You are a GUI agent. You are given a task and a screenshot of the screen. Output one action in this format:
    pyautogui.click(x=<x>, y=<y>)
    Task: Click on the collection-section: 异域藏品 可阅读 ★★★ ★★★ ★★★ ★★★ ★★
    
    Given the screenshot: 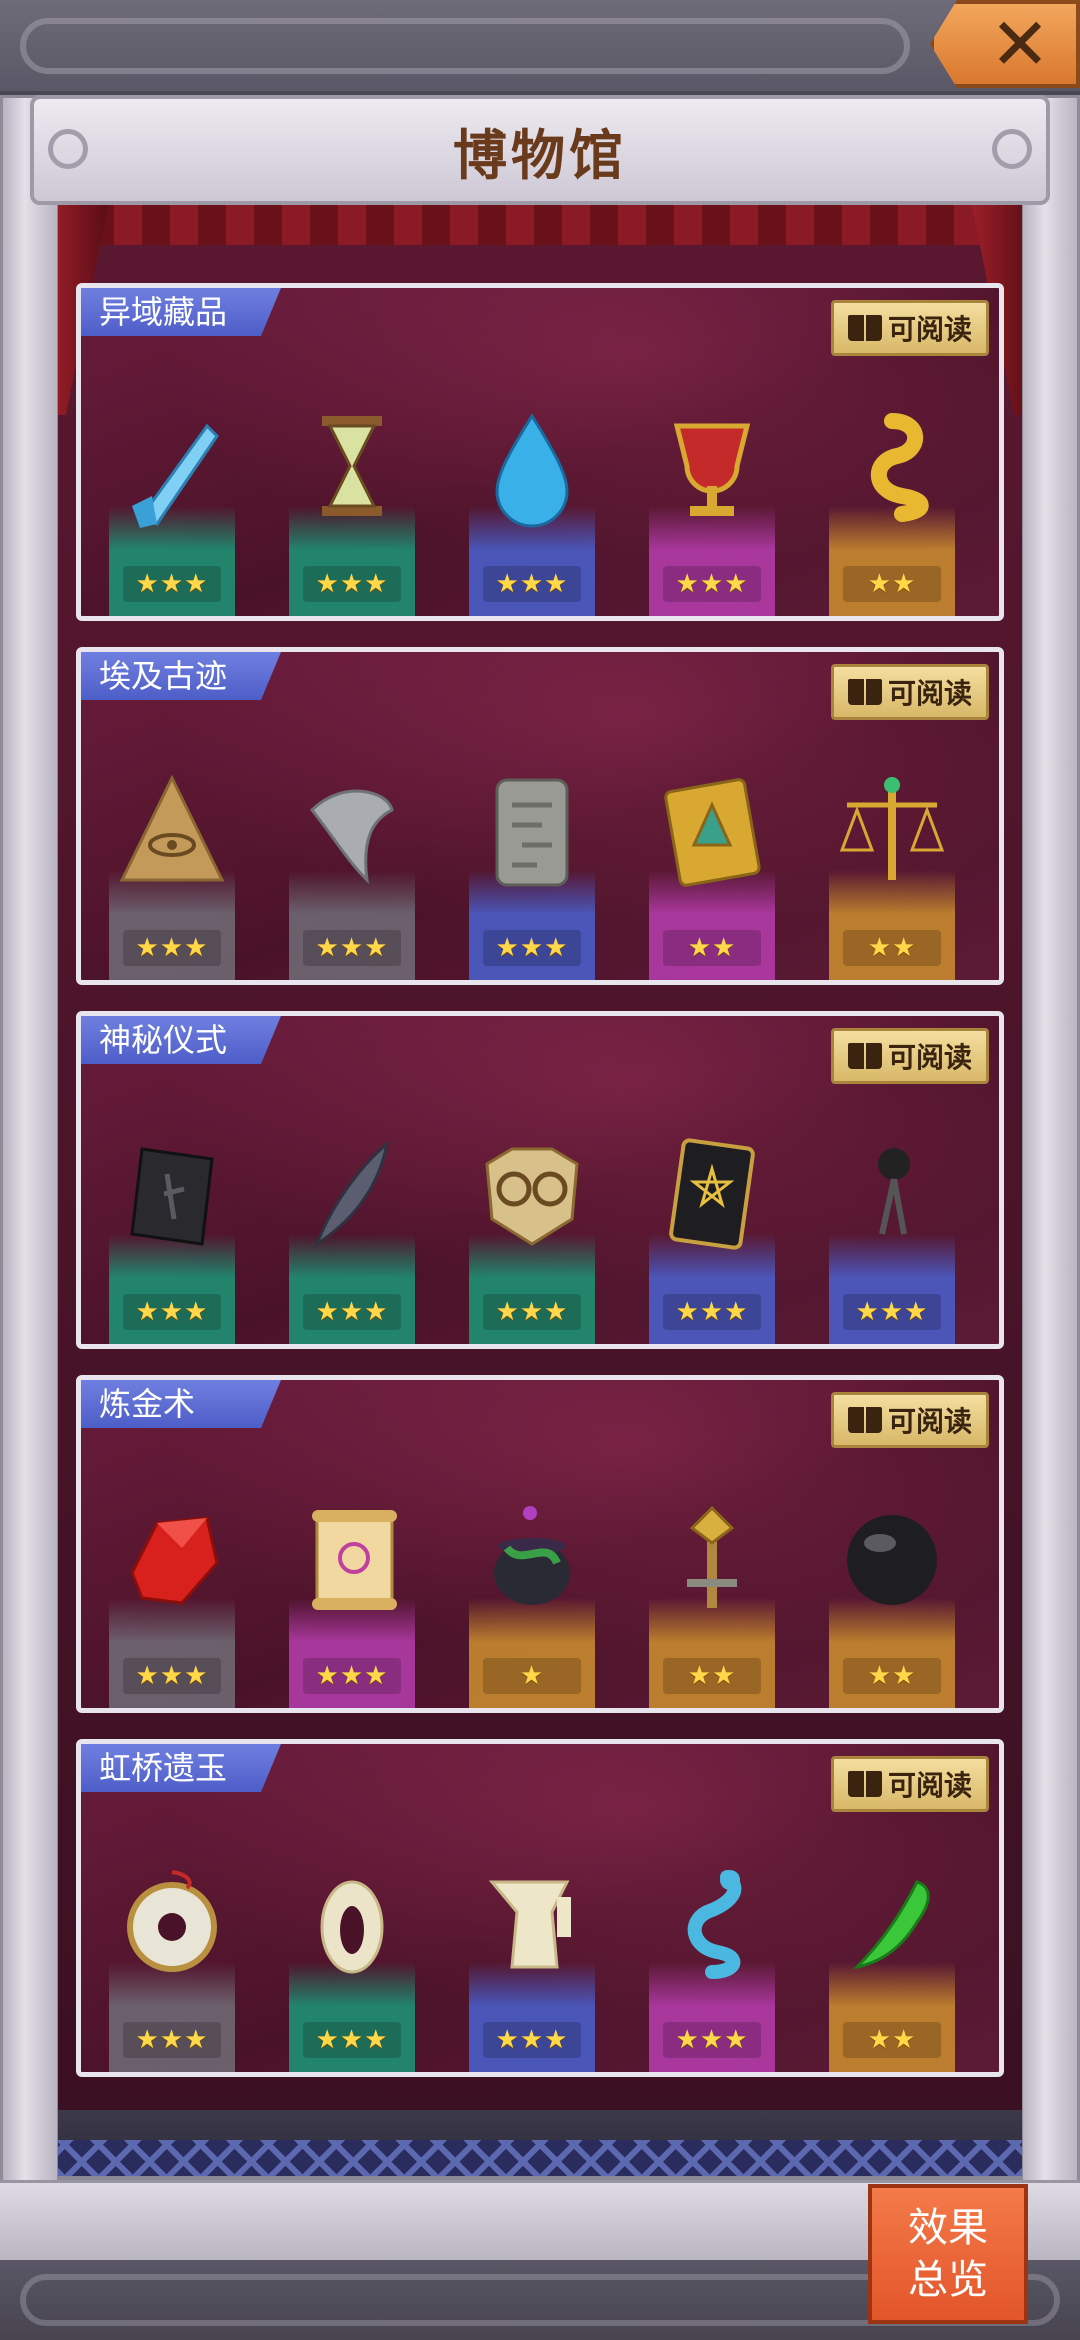 What is the action you would take?
    pyautogui.click(x=540, y=452)
    